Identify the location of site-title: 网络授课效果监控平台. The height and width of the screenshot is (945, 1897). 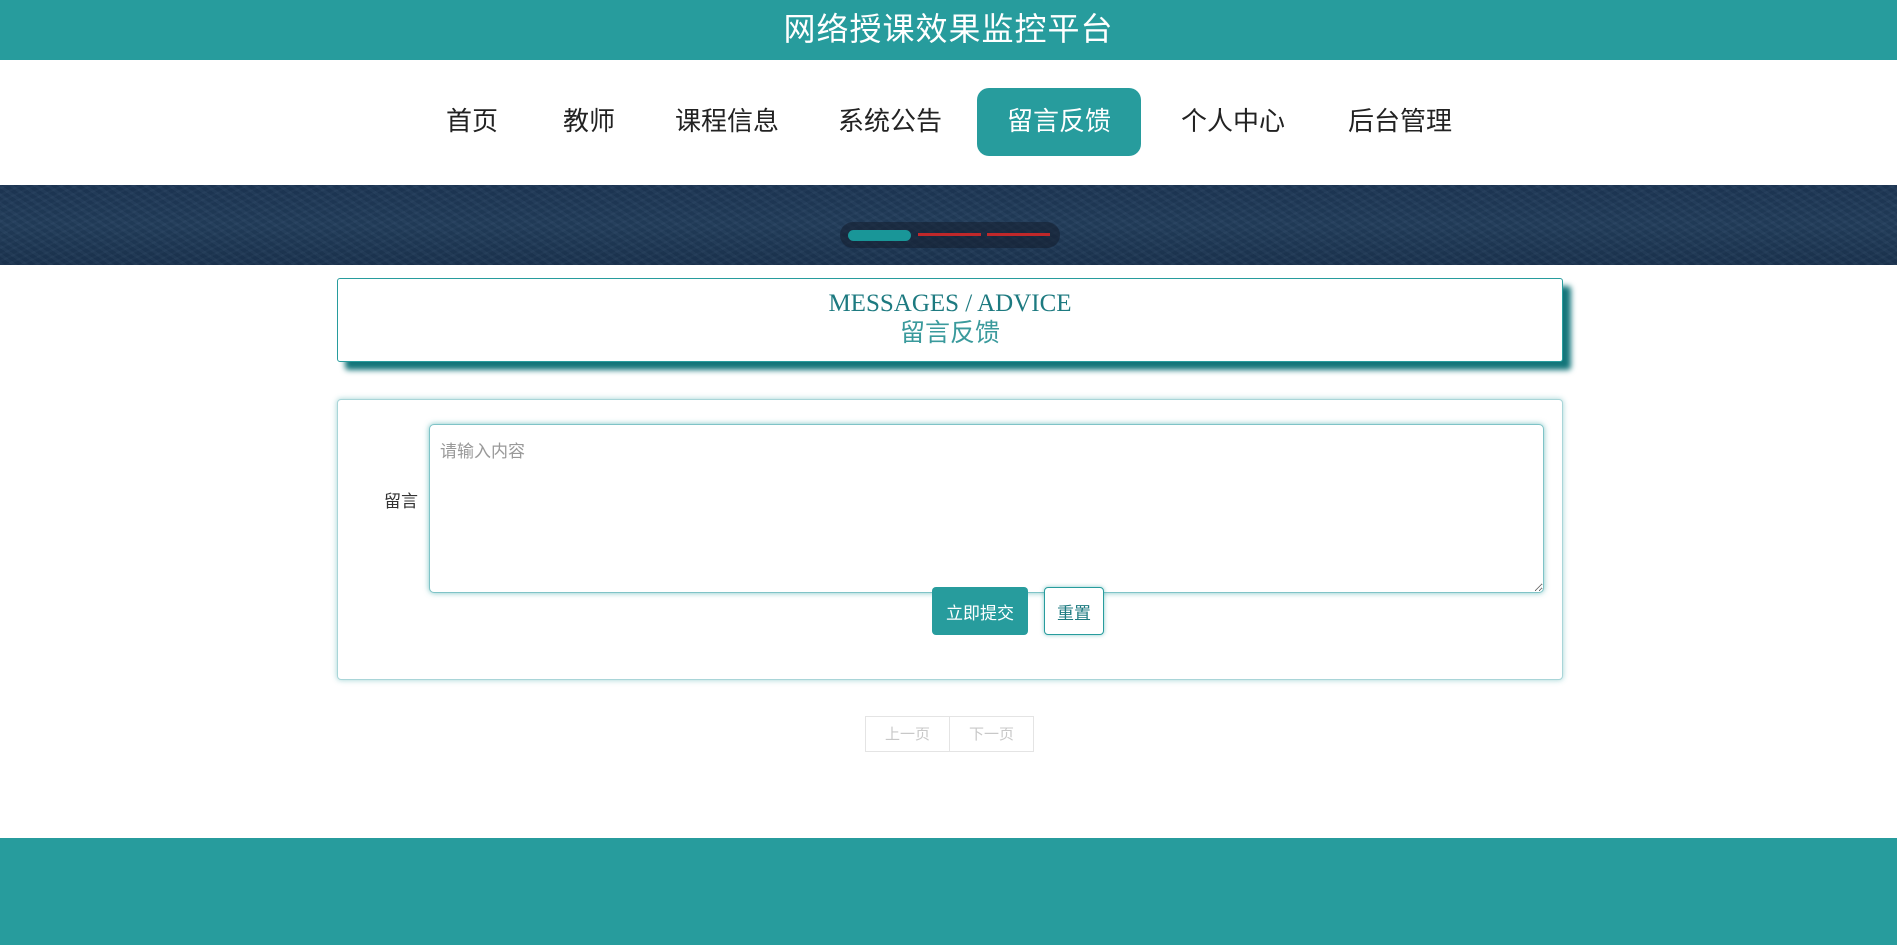
(948, 29).